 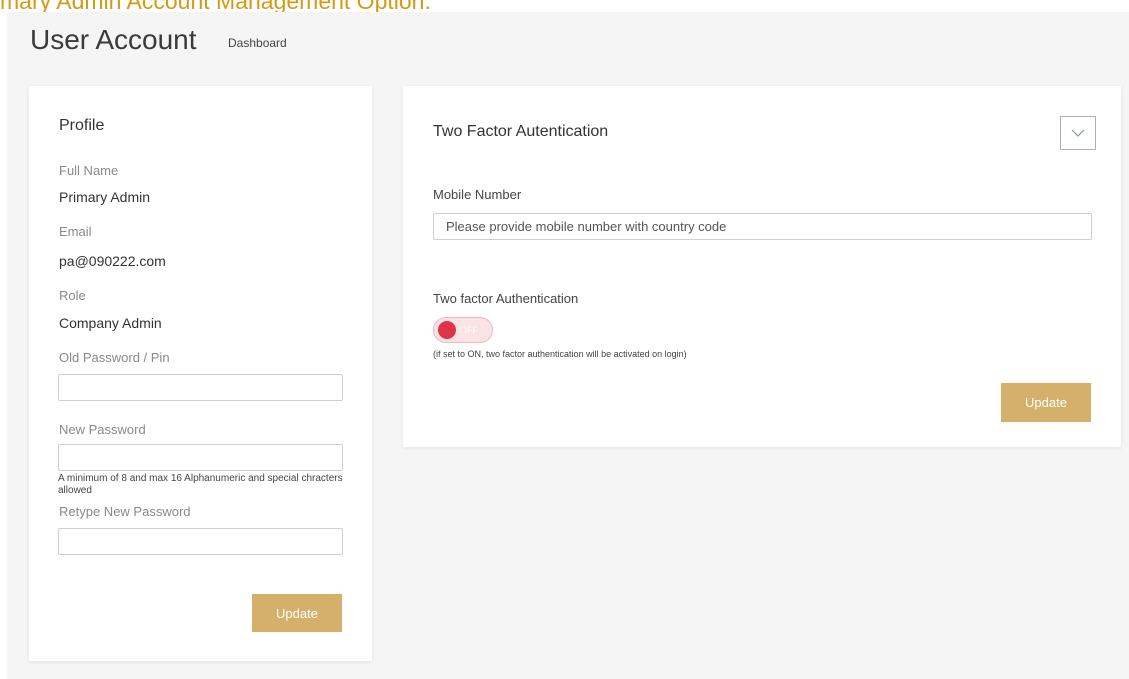 I want to click on role-value: Company Admin, so click(x=110, y=323).